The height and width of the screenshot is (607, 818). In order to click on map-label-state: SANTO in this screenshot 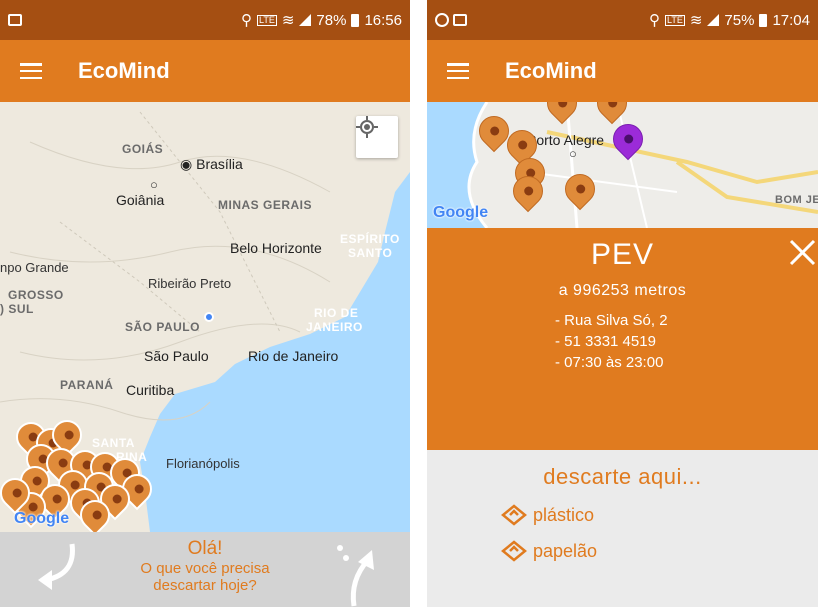, I will do `click(370, 253)`.